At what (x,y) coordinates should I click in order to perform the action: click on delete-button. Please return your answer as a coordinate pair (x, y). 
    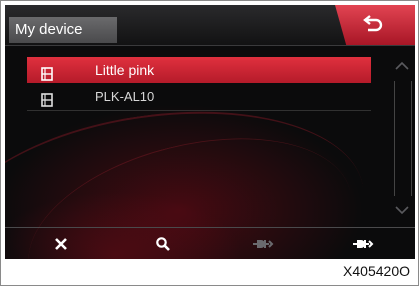
    Looking at the image, I should click on (61, 243).